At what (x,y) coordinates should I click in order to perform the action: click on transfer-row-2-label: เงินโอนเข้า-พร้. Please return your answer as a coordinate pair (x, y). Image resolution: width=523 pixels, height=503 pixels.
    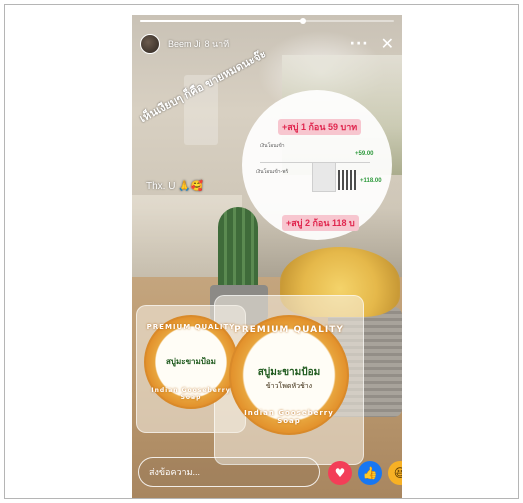
    Looking at the image, I should click on (272, 172).